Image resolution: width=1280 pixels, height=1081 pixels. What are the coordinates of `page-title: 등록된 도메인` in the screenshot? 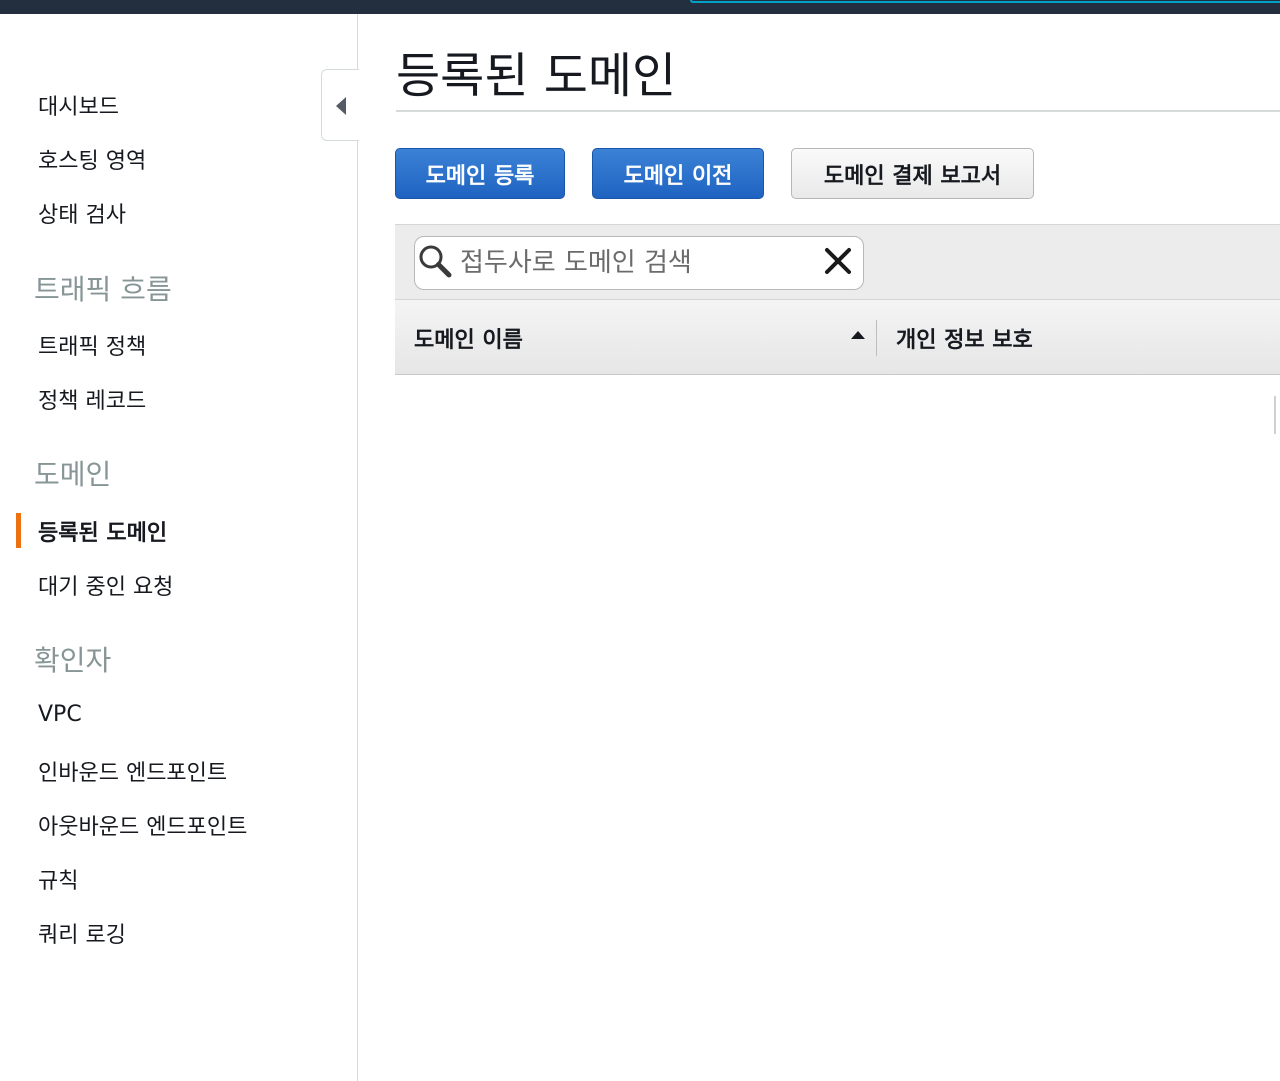 It's located at (536, 76).